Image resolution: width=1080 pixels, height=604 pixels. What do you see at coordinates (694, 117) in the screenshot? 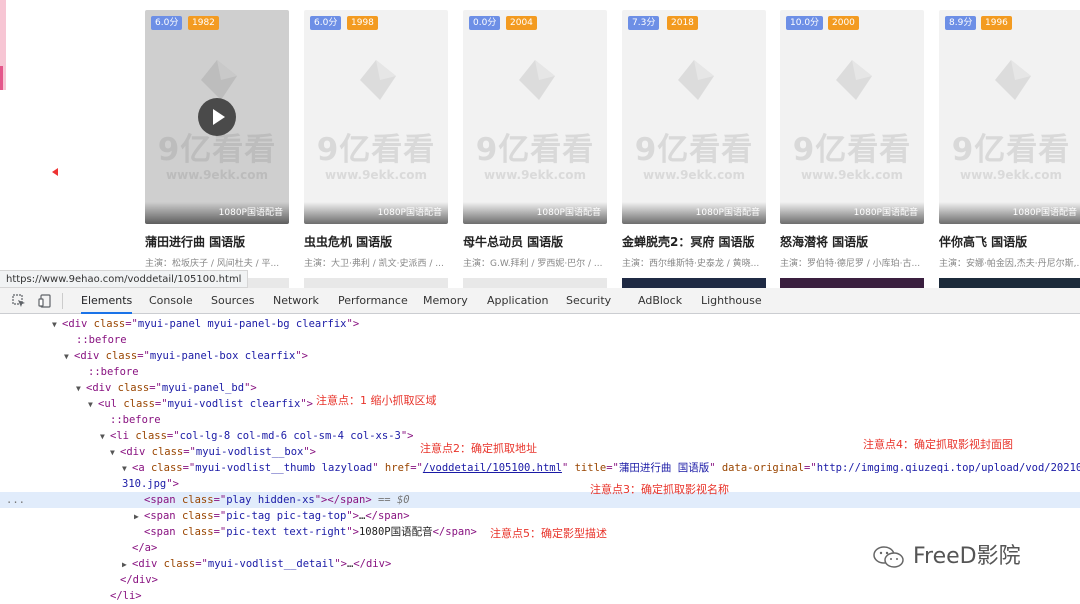
I see `movie-thumb: 7.3分 2018 9亿看看 www.9ekk.com 1080P国语配音` at bounding box center [694, 117].